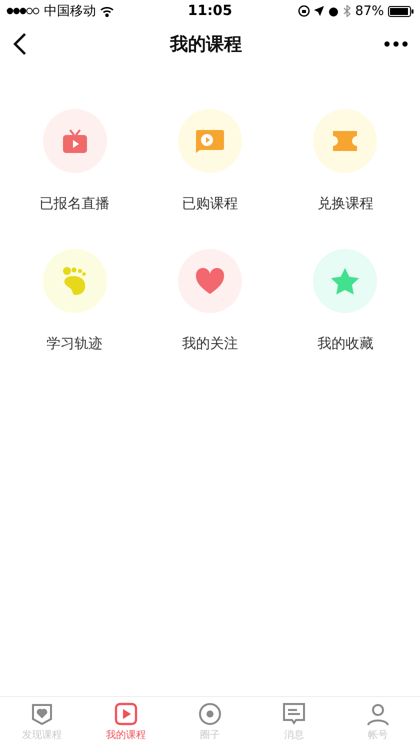  I want to click on message-icon, so click(294, 714).